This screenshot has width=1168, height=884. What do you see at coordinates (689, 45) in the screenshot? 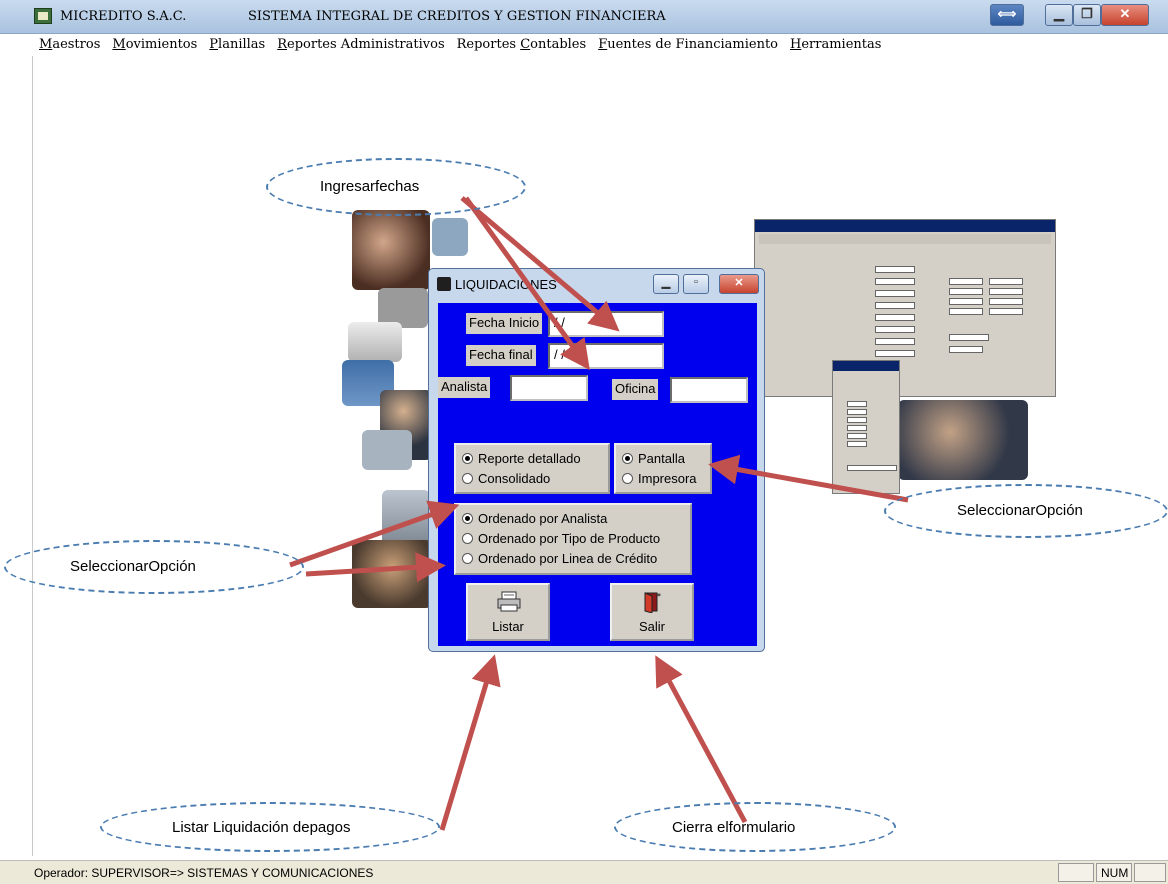
I see `menu-fuentes-financiamiento: Fuentes de Financiamiento` at bounding box center [689, 45].